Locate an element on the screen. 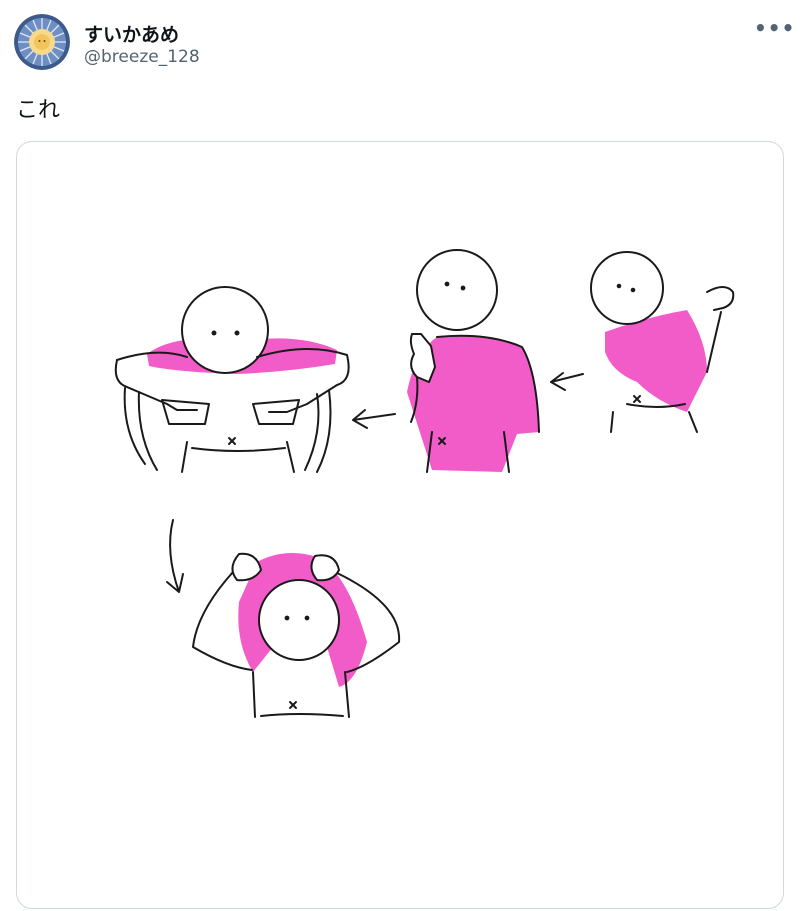  avatar is located at coordinates (42, 42).